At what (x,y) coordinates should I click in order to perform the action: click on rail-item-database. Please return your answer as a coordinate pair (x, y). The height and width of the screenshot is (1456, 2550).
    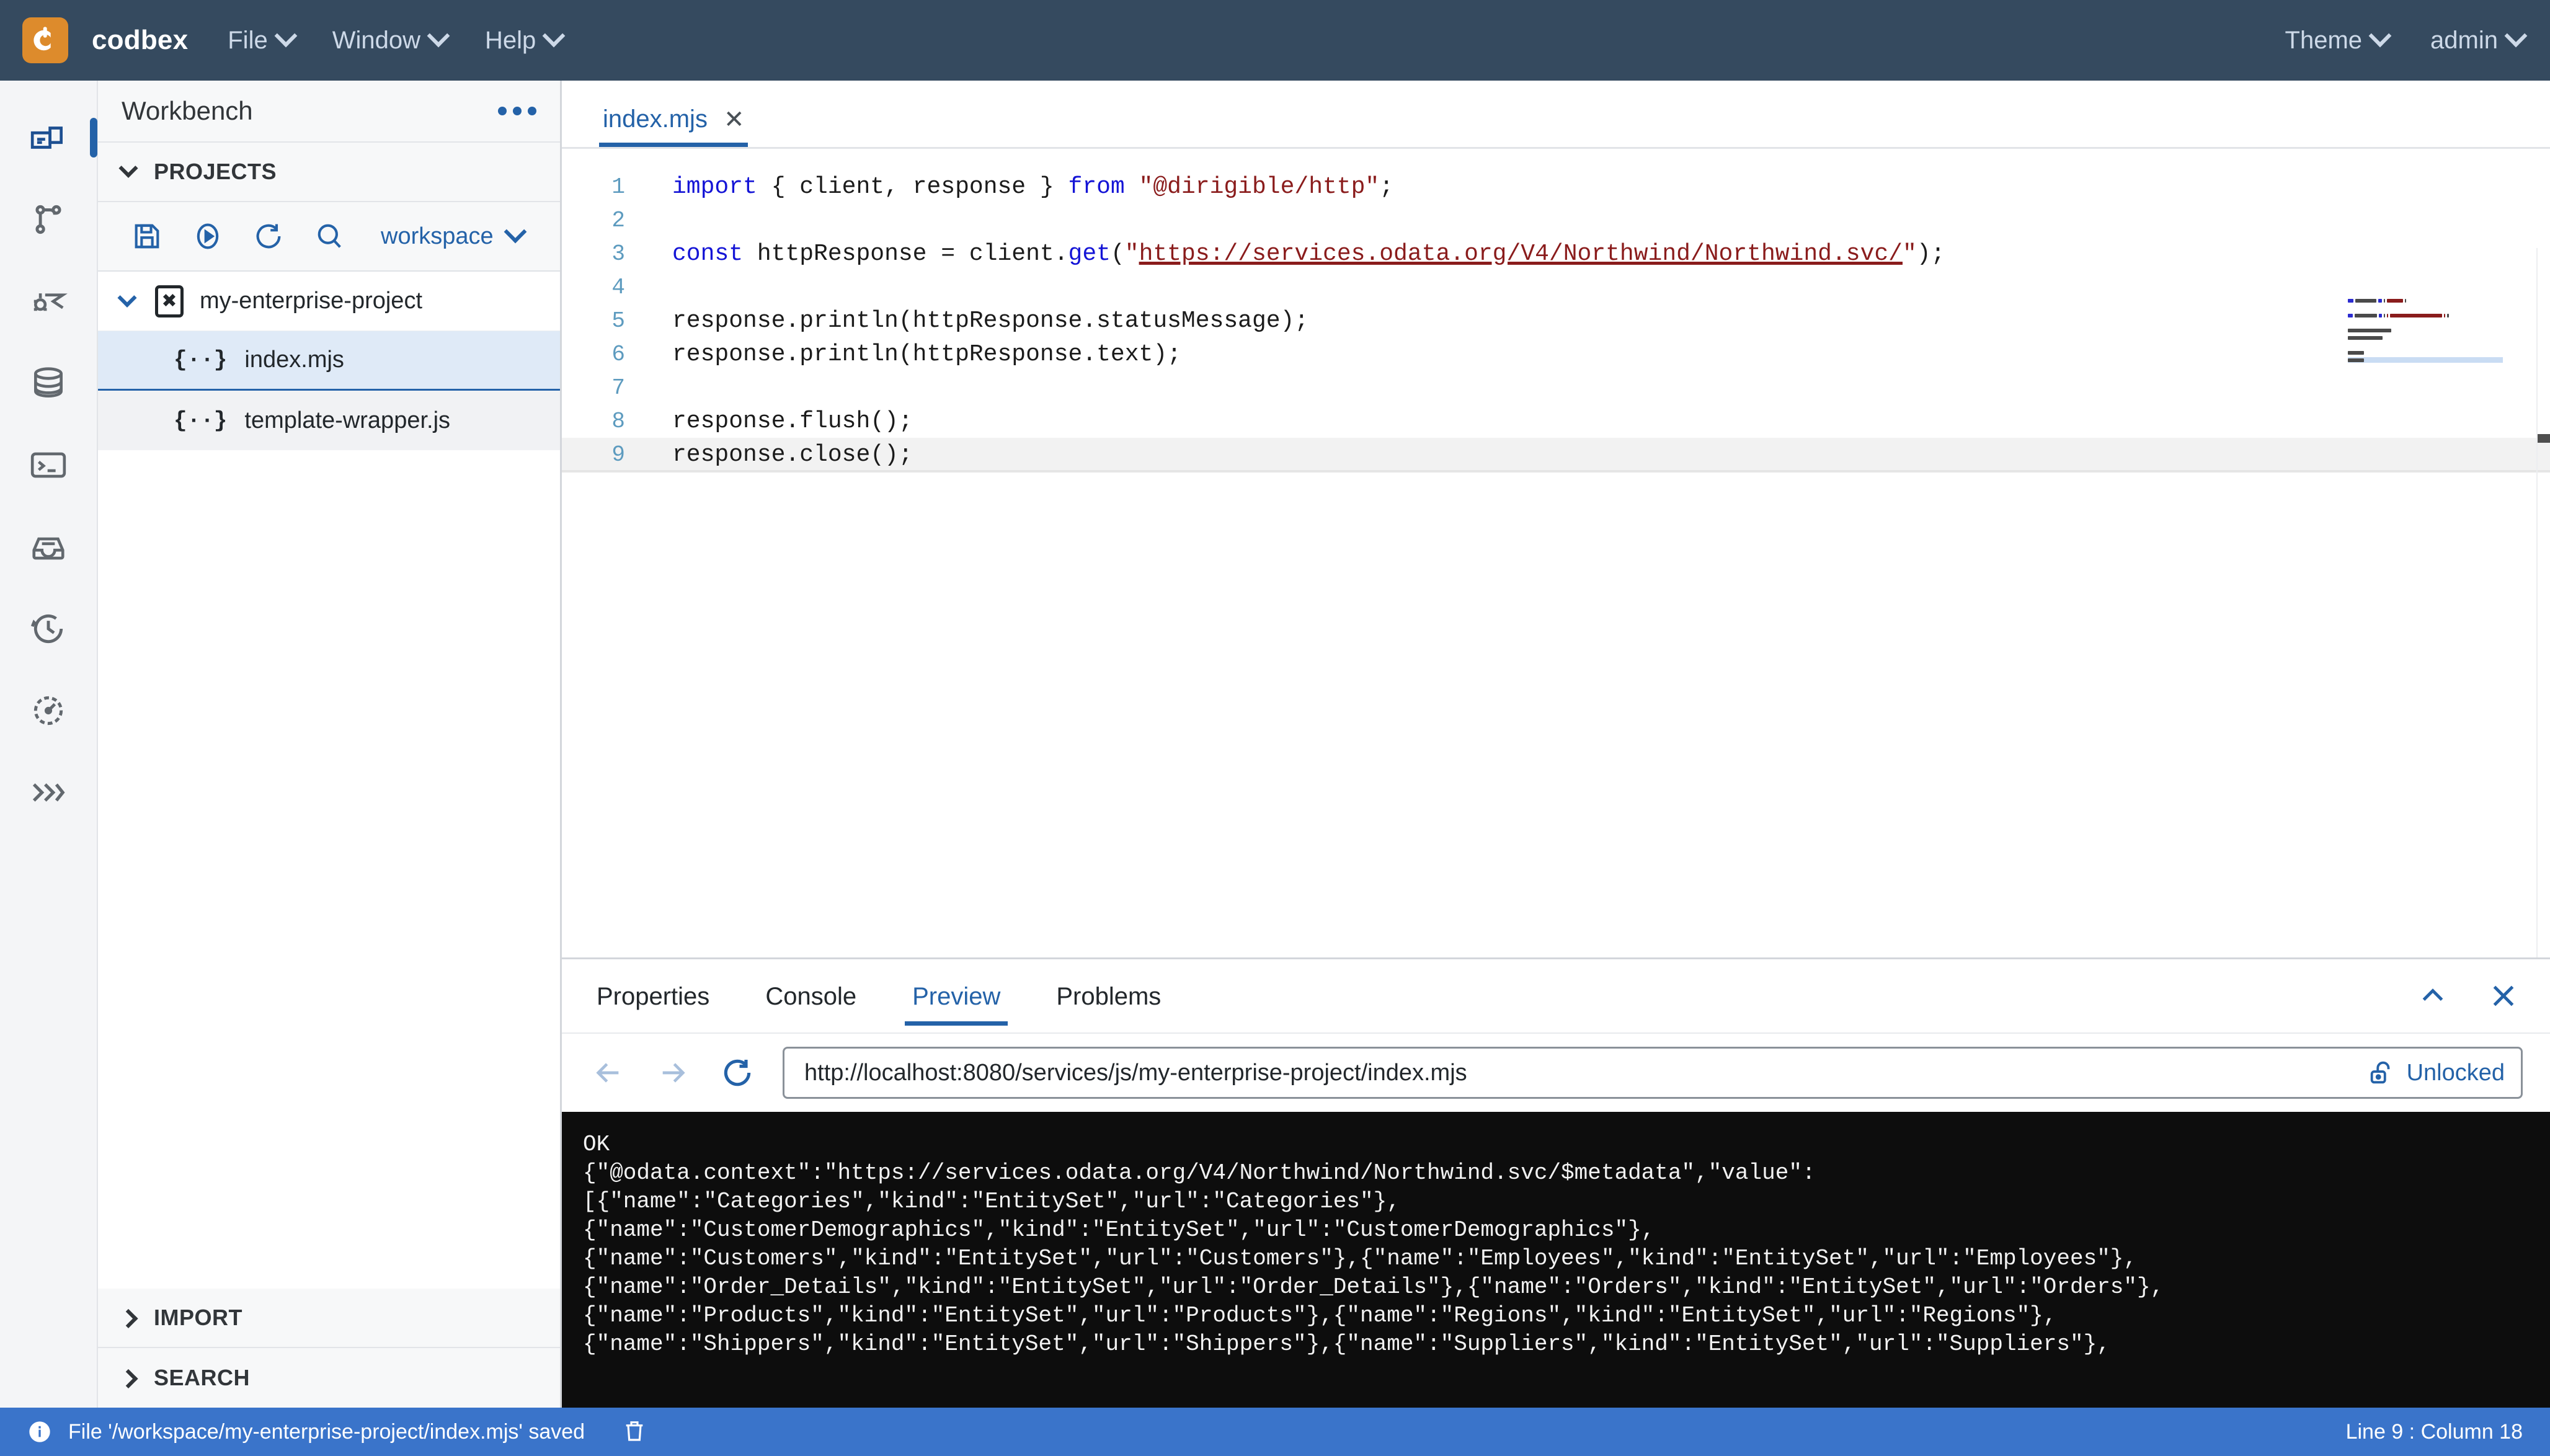
    Looking at the image, I should click on (48, 383).